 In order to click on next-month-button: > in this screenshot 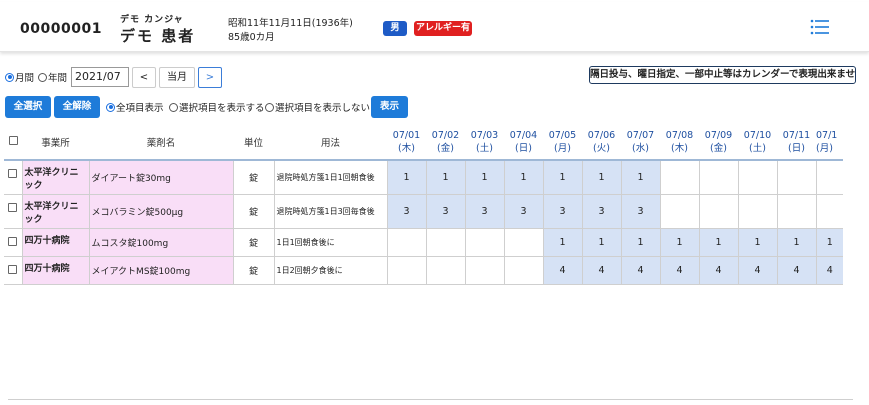, I will do `click(210, 77)`.